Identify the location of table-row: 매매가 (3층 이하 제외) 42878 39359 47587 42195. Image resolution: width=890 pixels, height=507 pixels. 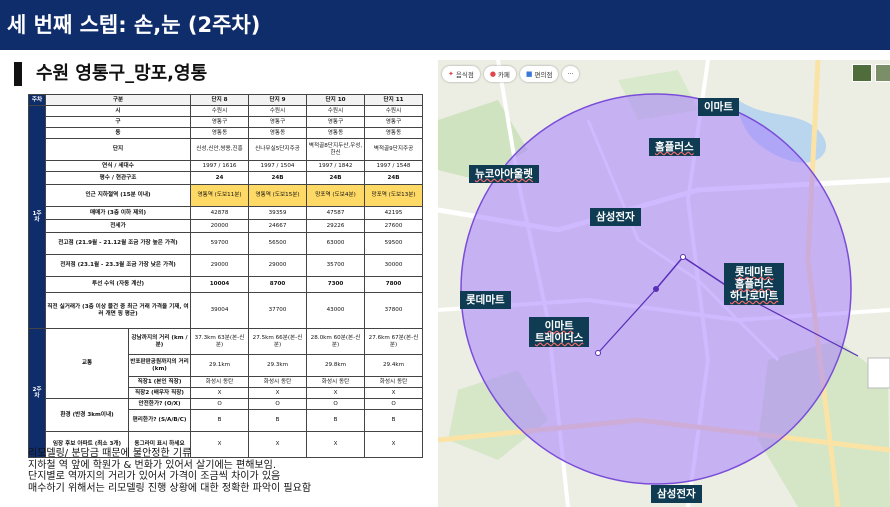
(226, 213).